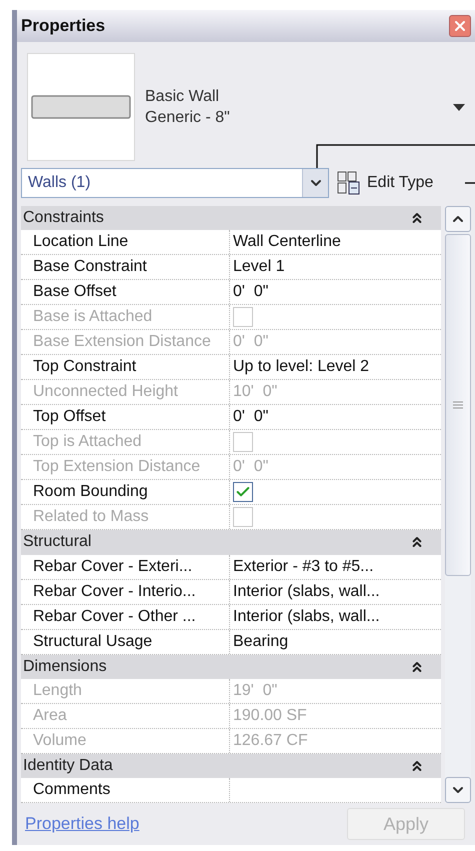 This screenshot has height=851, width=475. I want to click on section-title: Dimensions, so click(65, 667).